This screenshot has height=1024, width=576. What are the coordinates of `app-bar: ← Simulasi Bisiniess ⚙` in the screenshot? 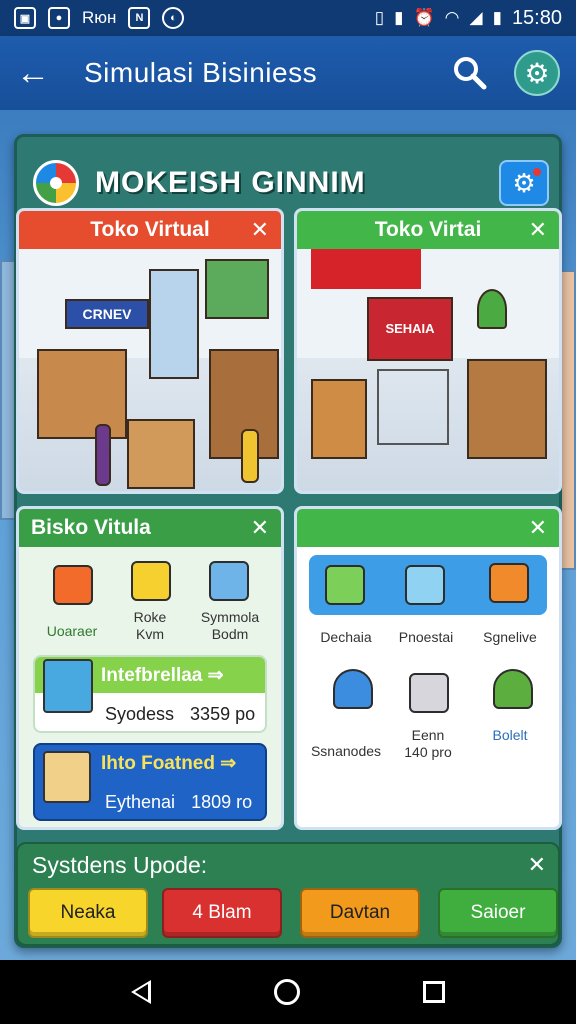 It's located at (288, 73).